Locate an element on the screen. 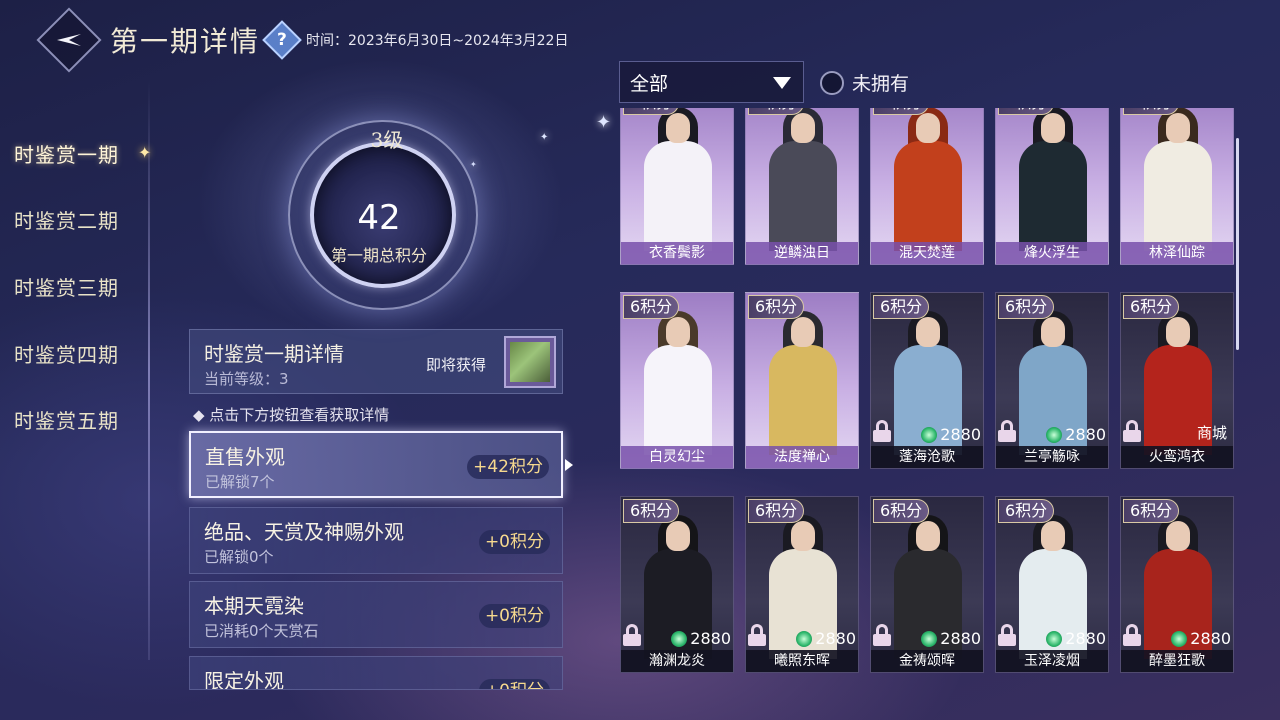  outfit-card: 6积分烽火浮生 is located at coordinates (1052, 186).